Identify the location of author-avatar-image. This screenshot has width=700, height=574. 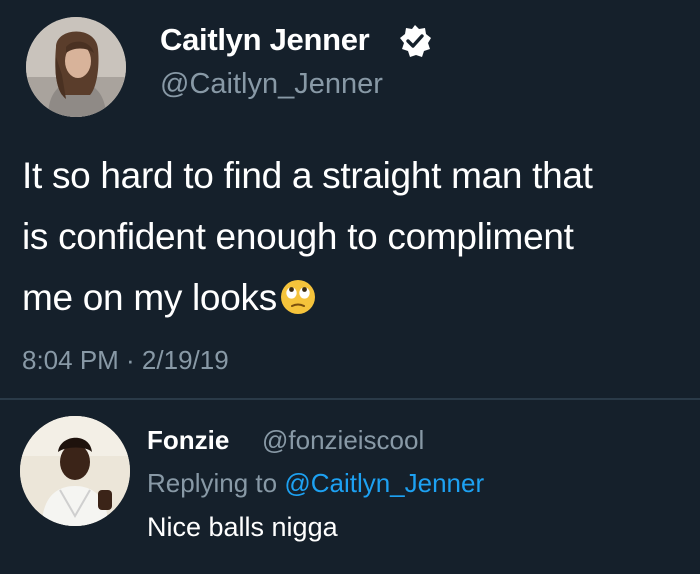
(76, 67).